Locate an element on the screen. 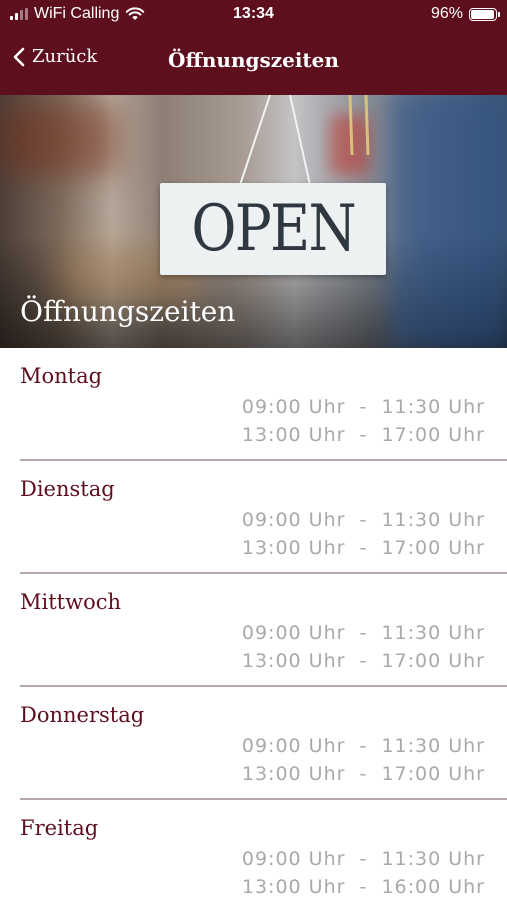  sign-text: OPEN is located at coordinates (273, 229).